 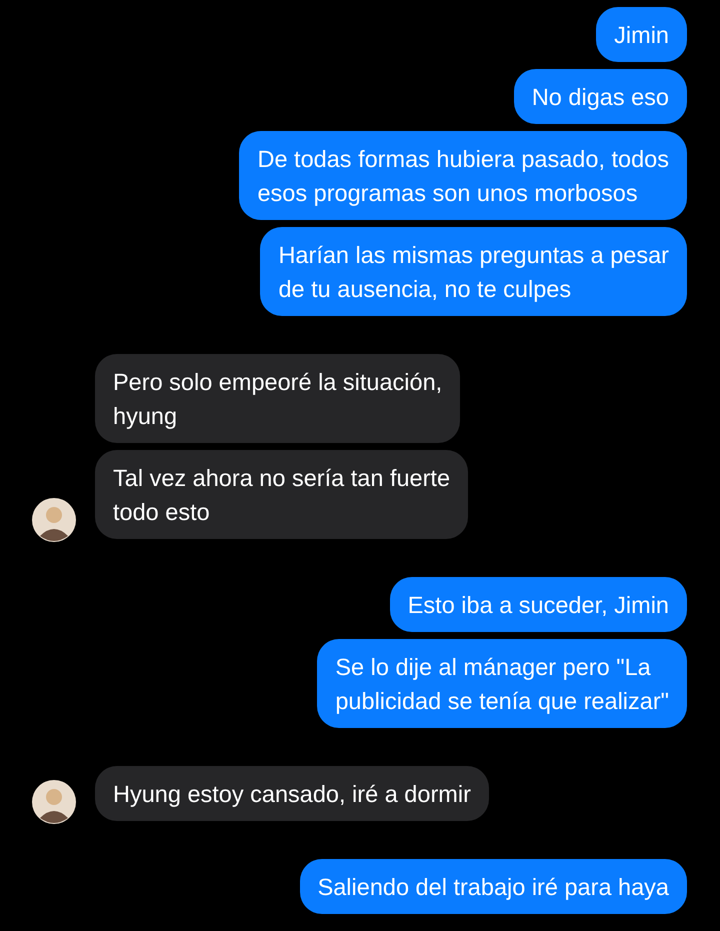 I want to click on message-bubble: De todas formas hubiera pasado, todos esos programas son unos morbosos, so click(x=463, y=175).